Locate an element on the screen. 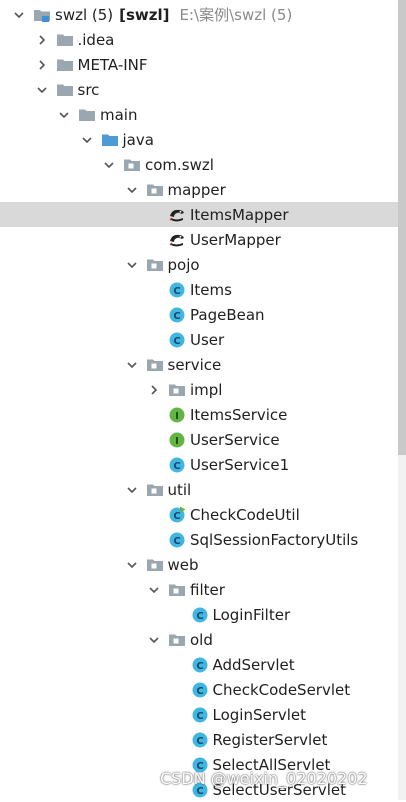  tree-item-itemsservice: I ItemsService is located at coordinates (199, 414).